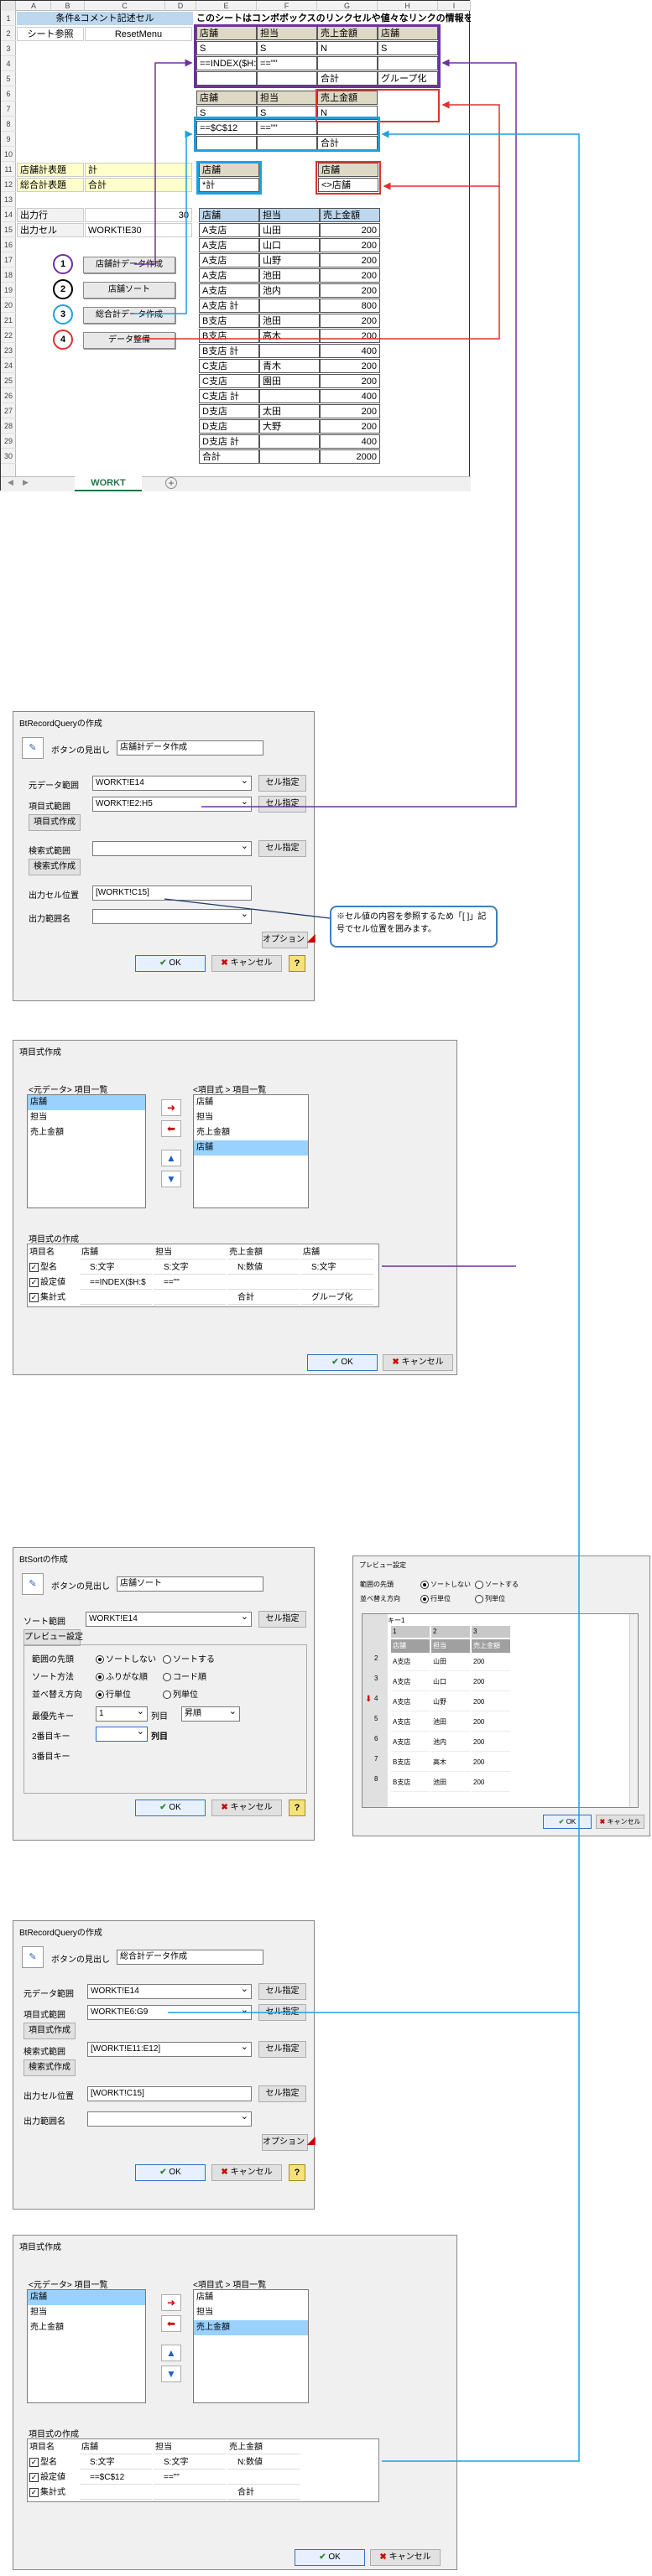 Image resolution: width=652 pixels, height=2576 pixels. What do you see at coordinates (8, 33) in the screenshot?
I see `row-header-2: 2` at bounding box center [8, 33].